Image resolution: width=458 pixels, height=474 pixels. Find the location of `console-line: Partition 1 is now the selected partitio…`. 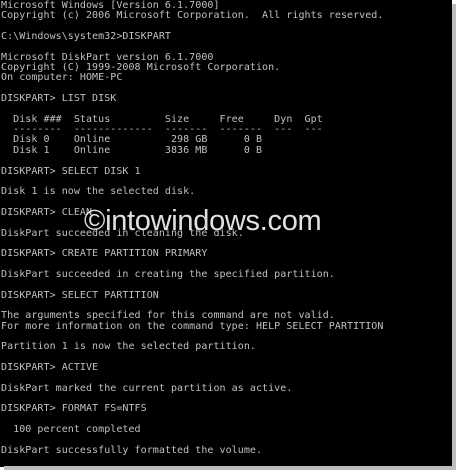

console-line: Partition 1 is now the selected partitio… is located at coordinates (128, 347).